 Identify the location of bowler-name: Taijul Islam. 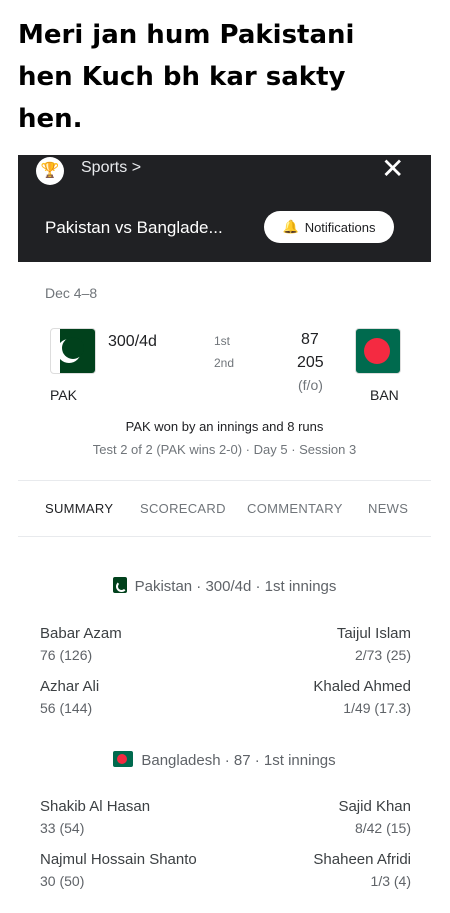
(374, 633).